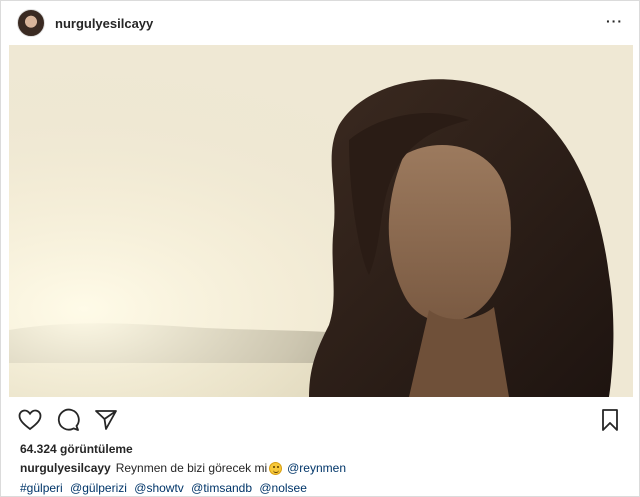 The height and width of the screenshot is (497, 640). What do you see at coordinates (41, 488) in the screenshot?
I see `tag-link: #gülperi` at bounding box center [41, 488].